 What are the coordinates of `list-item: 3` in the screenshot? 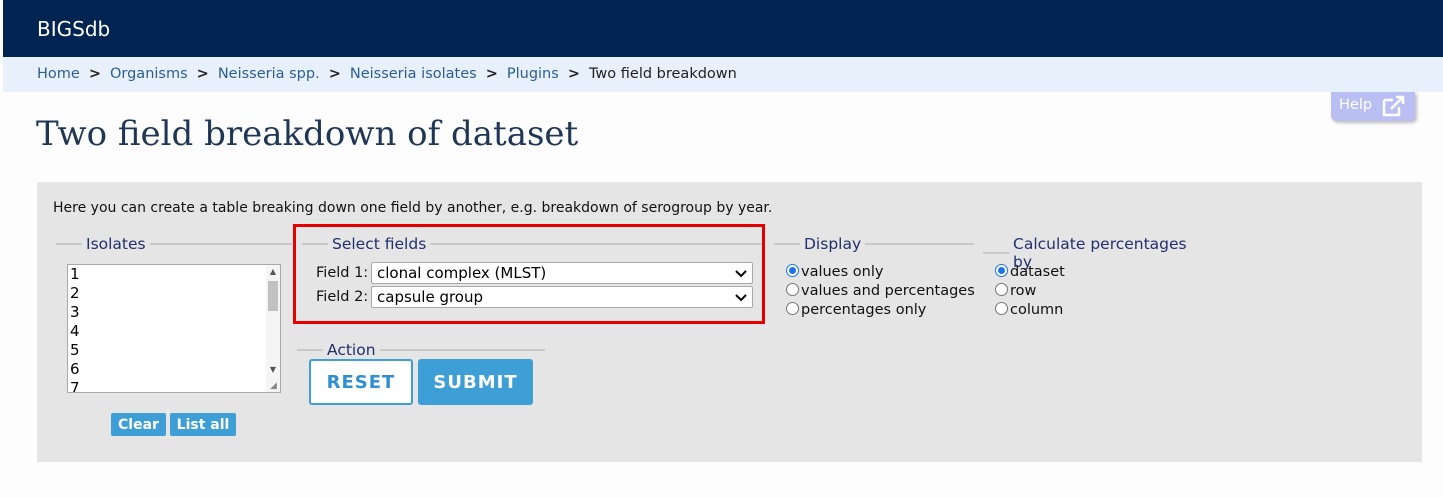 It's located at (174, 312).